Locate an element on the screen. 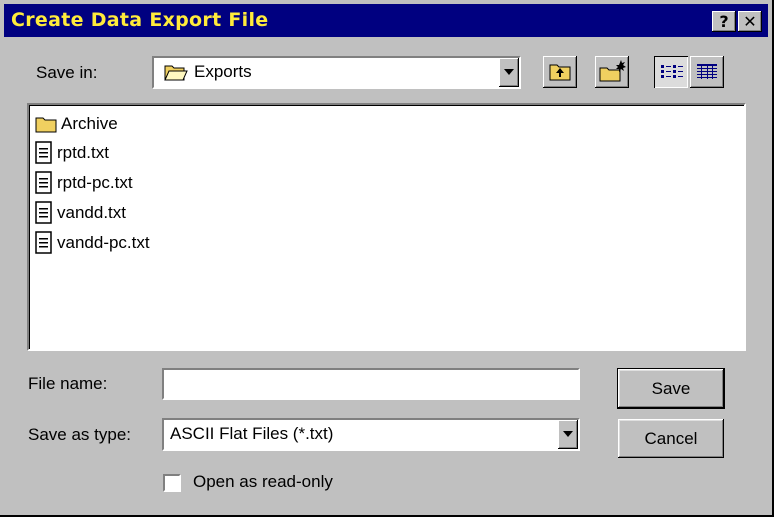 The height and width of the screenshot is (517, 774). up-one-level-button is located at coordinates (560, 72).